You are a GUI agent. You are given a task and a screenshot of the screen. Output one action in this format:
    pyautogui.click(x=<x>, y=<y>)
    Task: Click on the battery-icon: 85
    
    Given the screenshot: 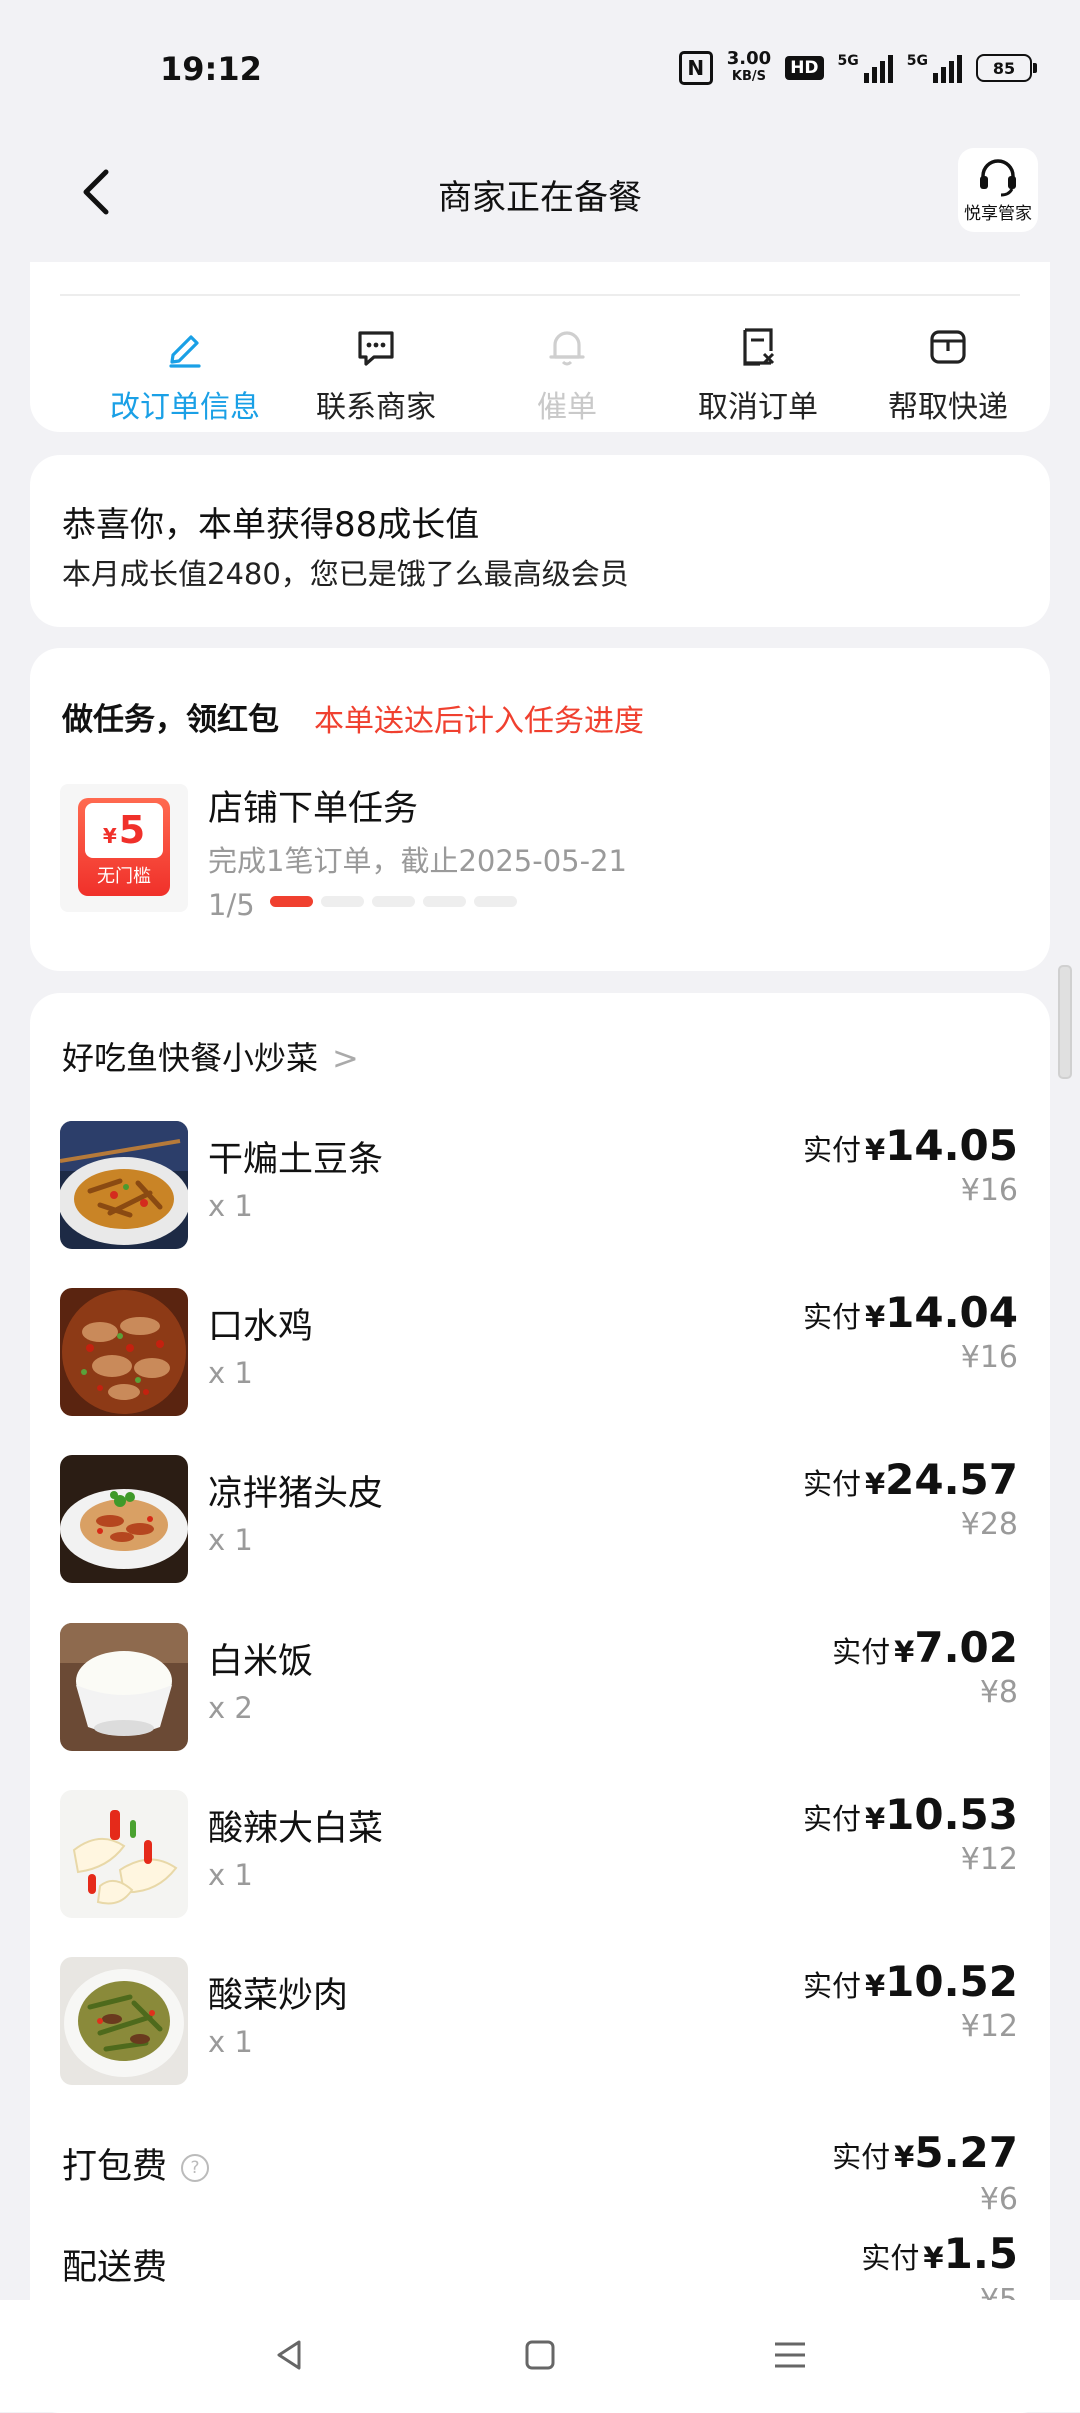 What is the action you would take?
    pyautogui.click(x=1006, y=68)
    